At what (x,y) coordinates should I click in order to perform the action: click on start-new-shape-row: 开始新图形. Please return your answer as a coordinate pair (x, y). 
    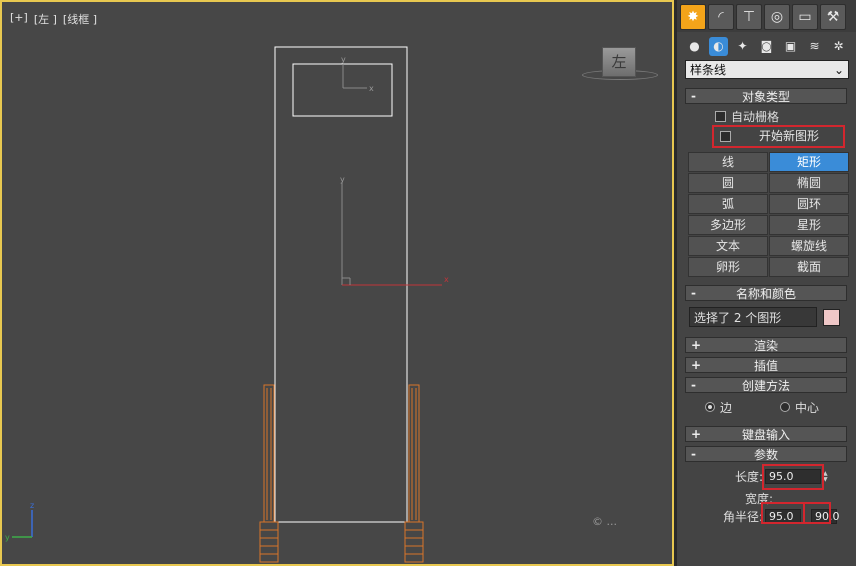
    Looking at the image, I should click on (766, 137).